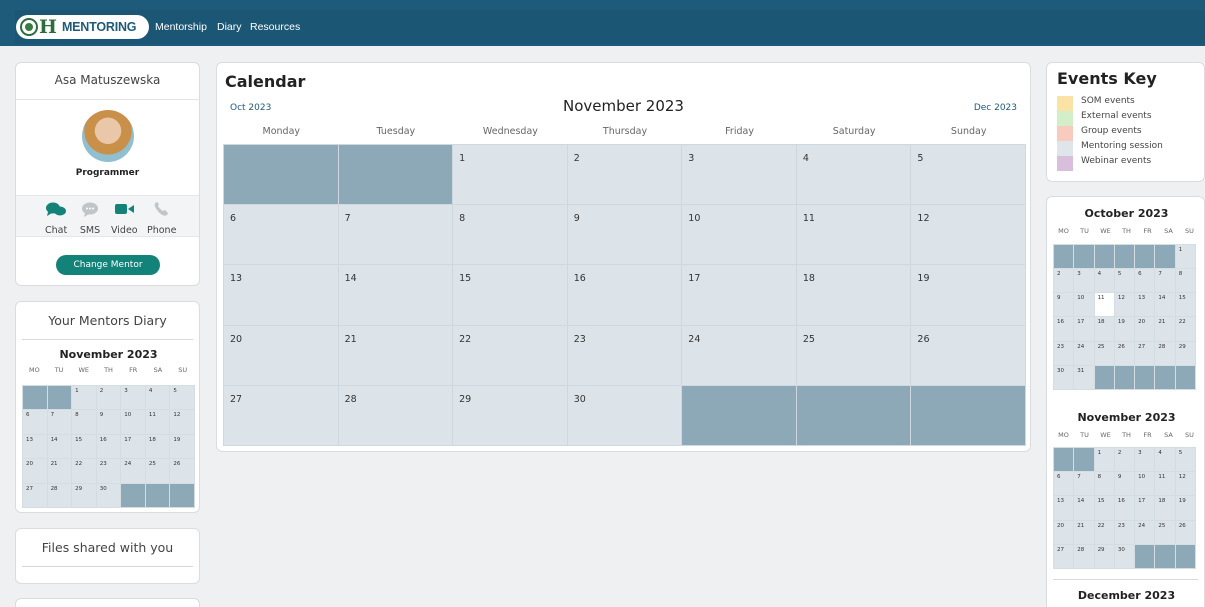  What do you see at coordinates (1084, 377) in the screenshot?
I see `day-cell: 31` at bounding box center [1084, 377].